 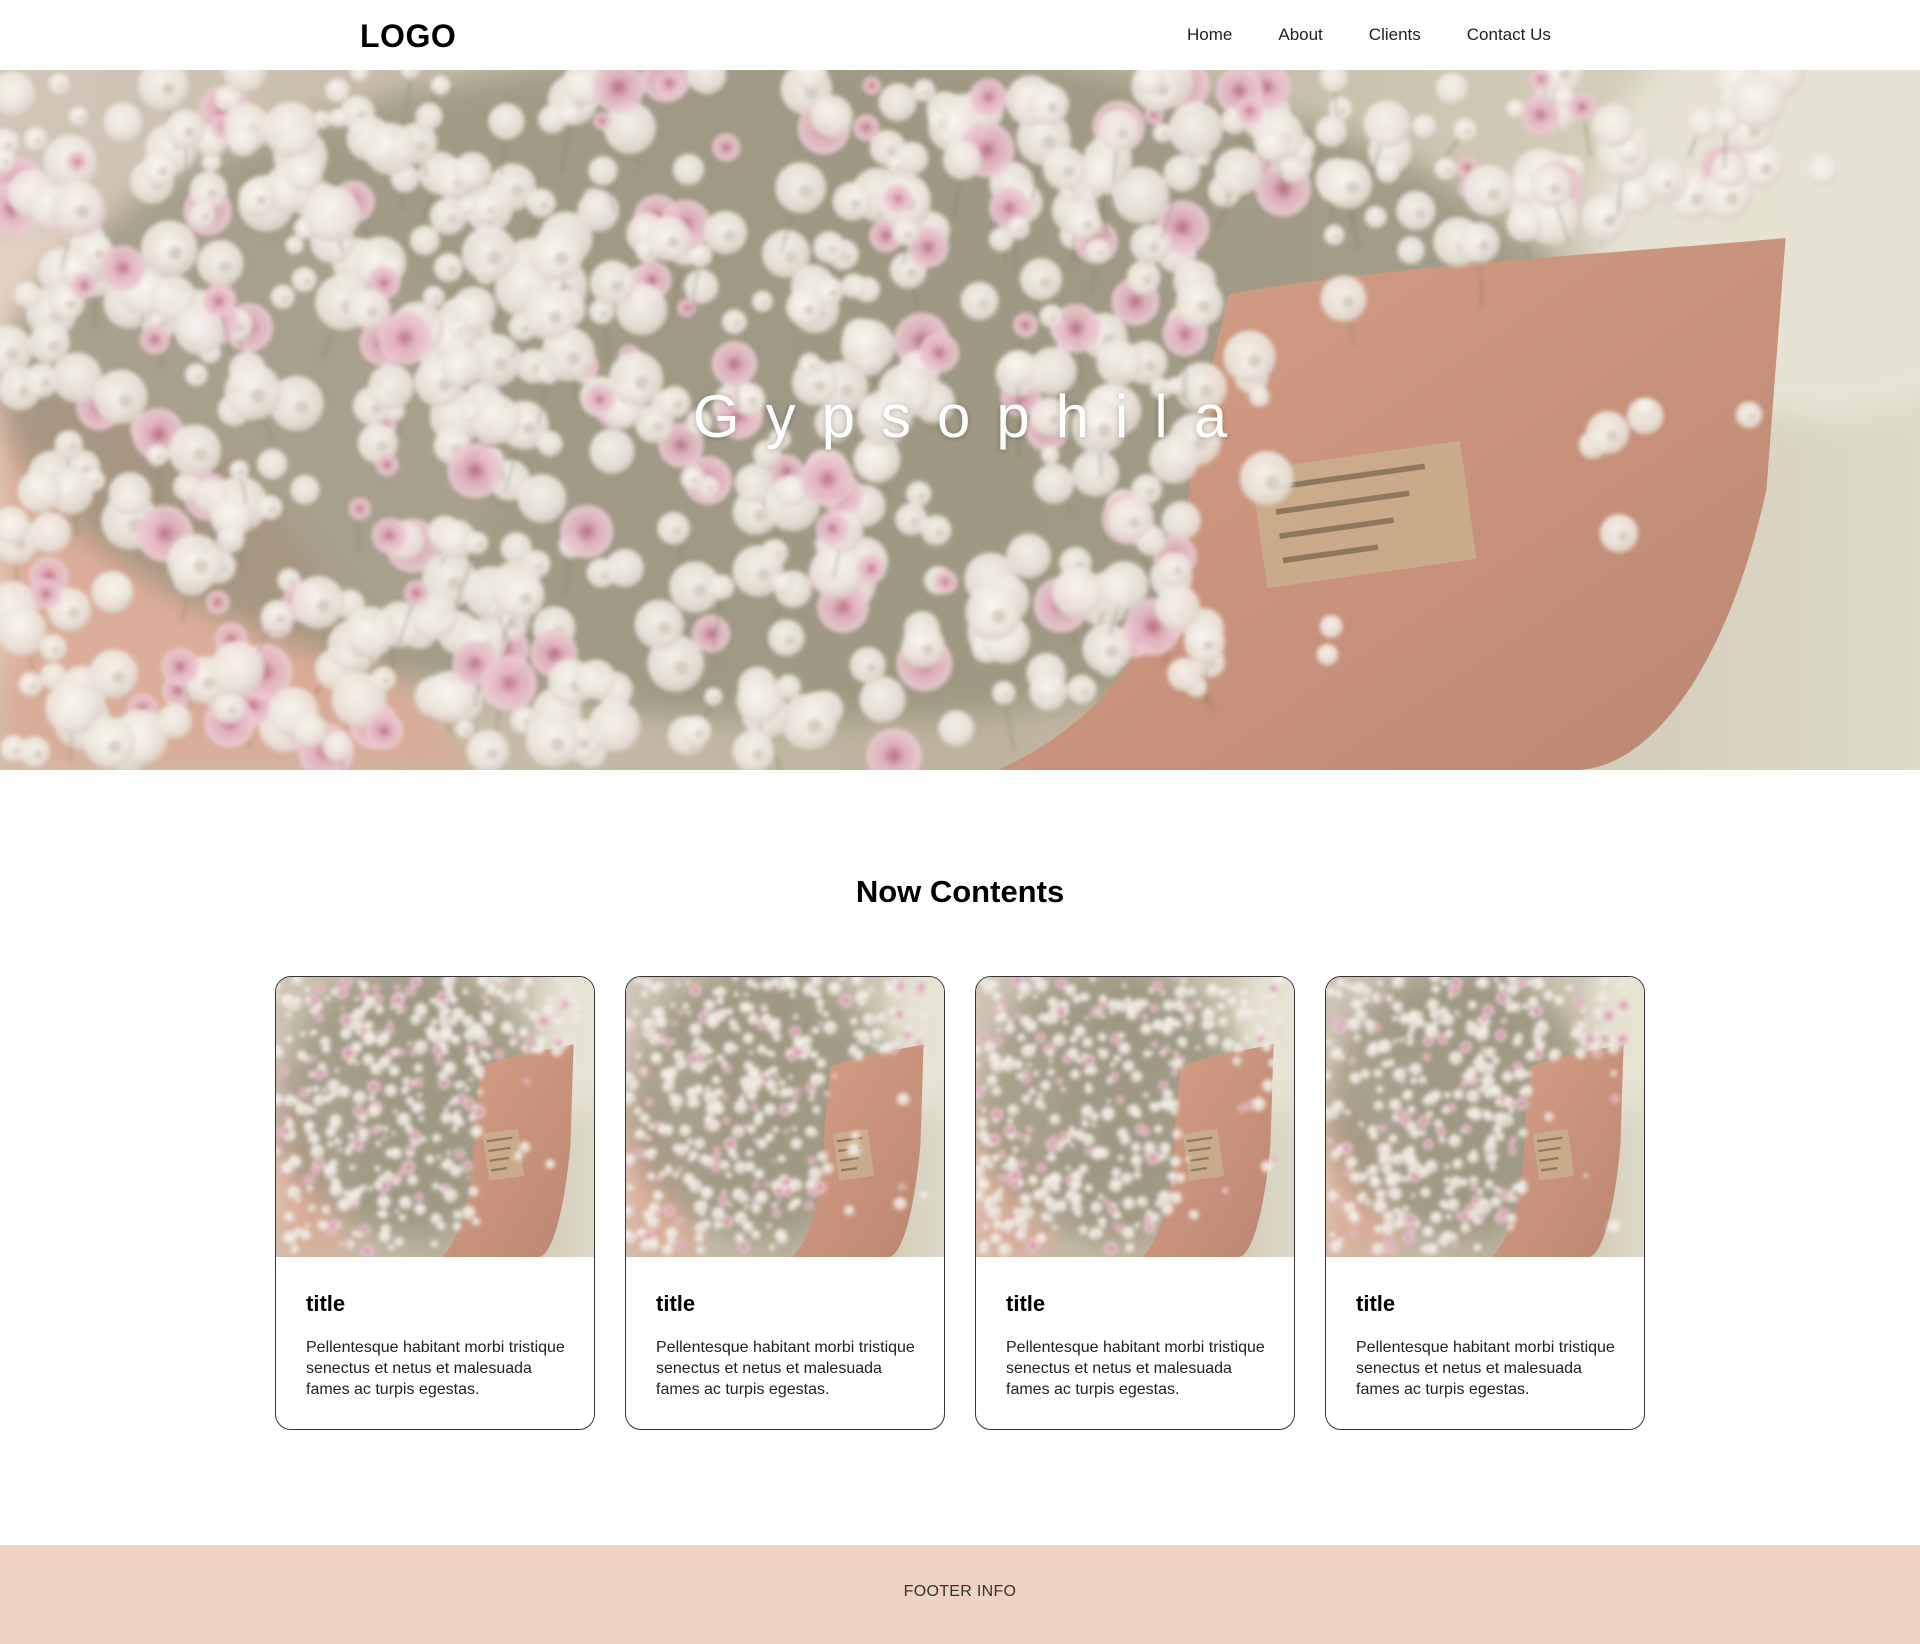 What do you see at coordinates (973, 416) in the screenshot?
I see `hero-title: Gypsophila` at bounding box center [973, 416].